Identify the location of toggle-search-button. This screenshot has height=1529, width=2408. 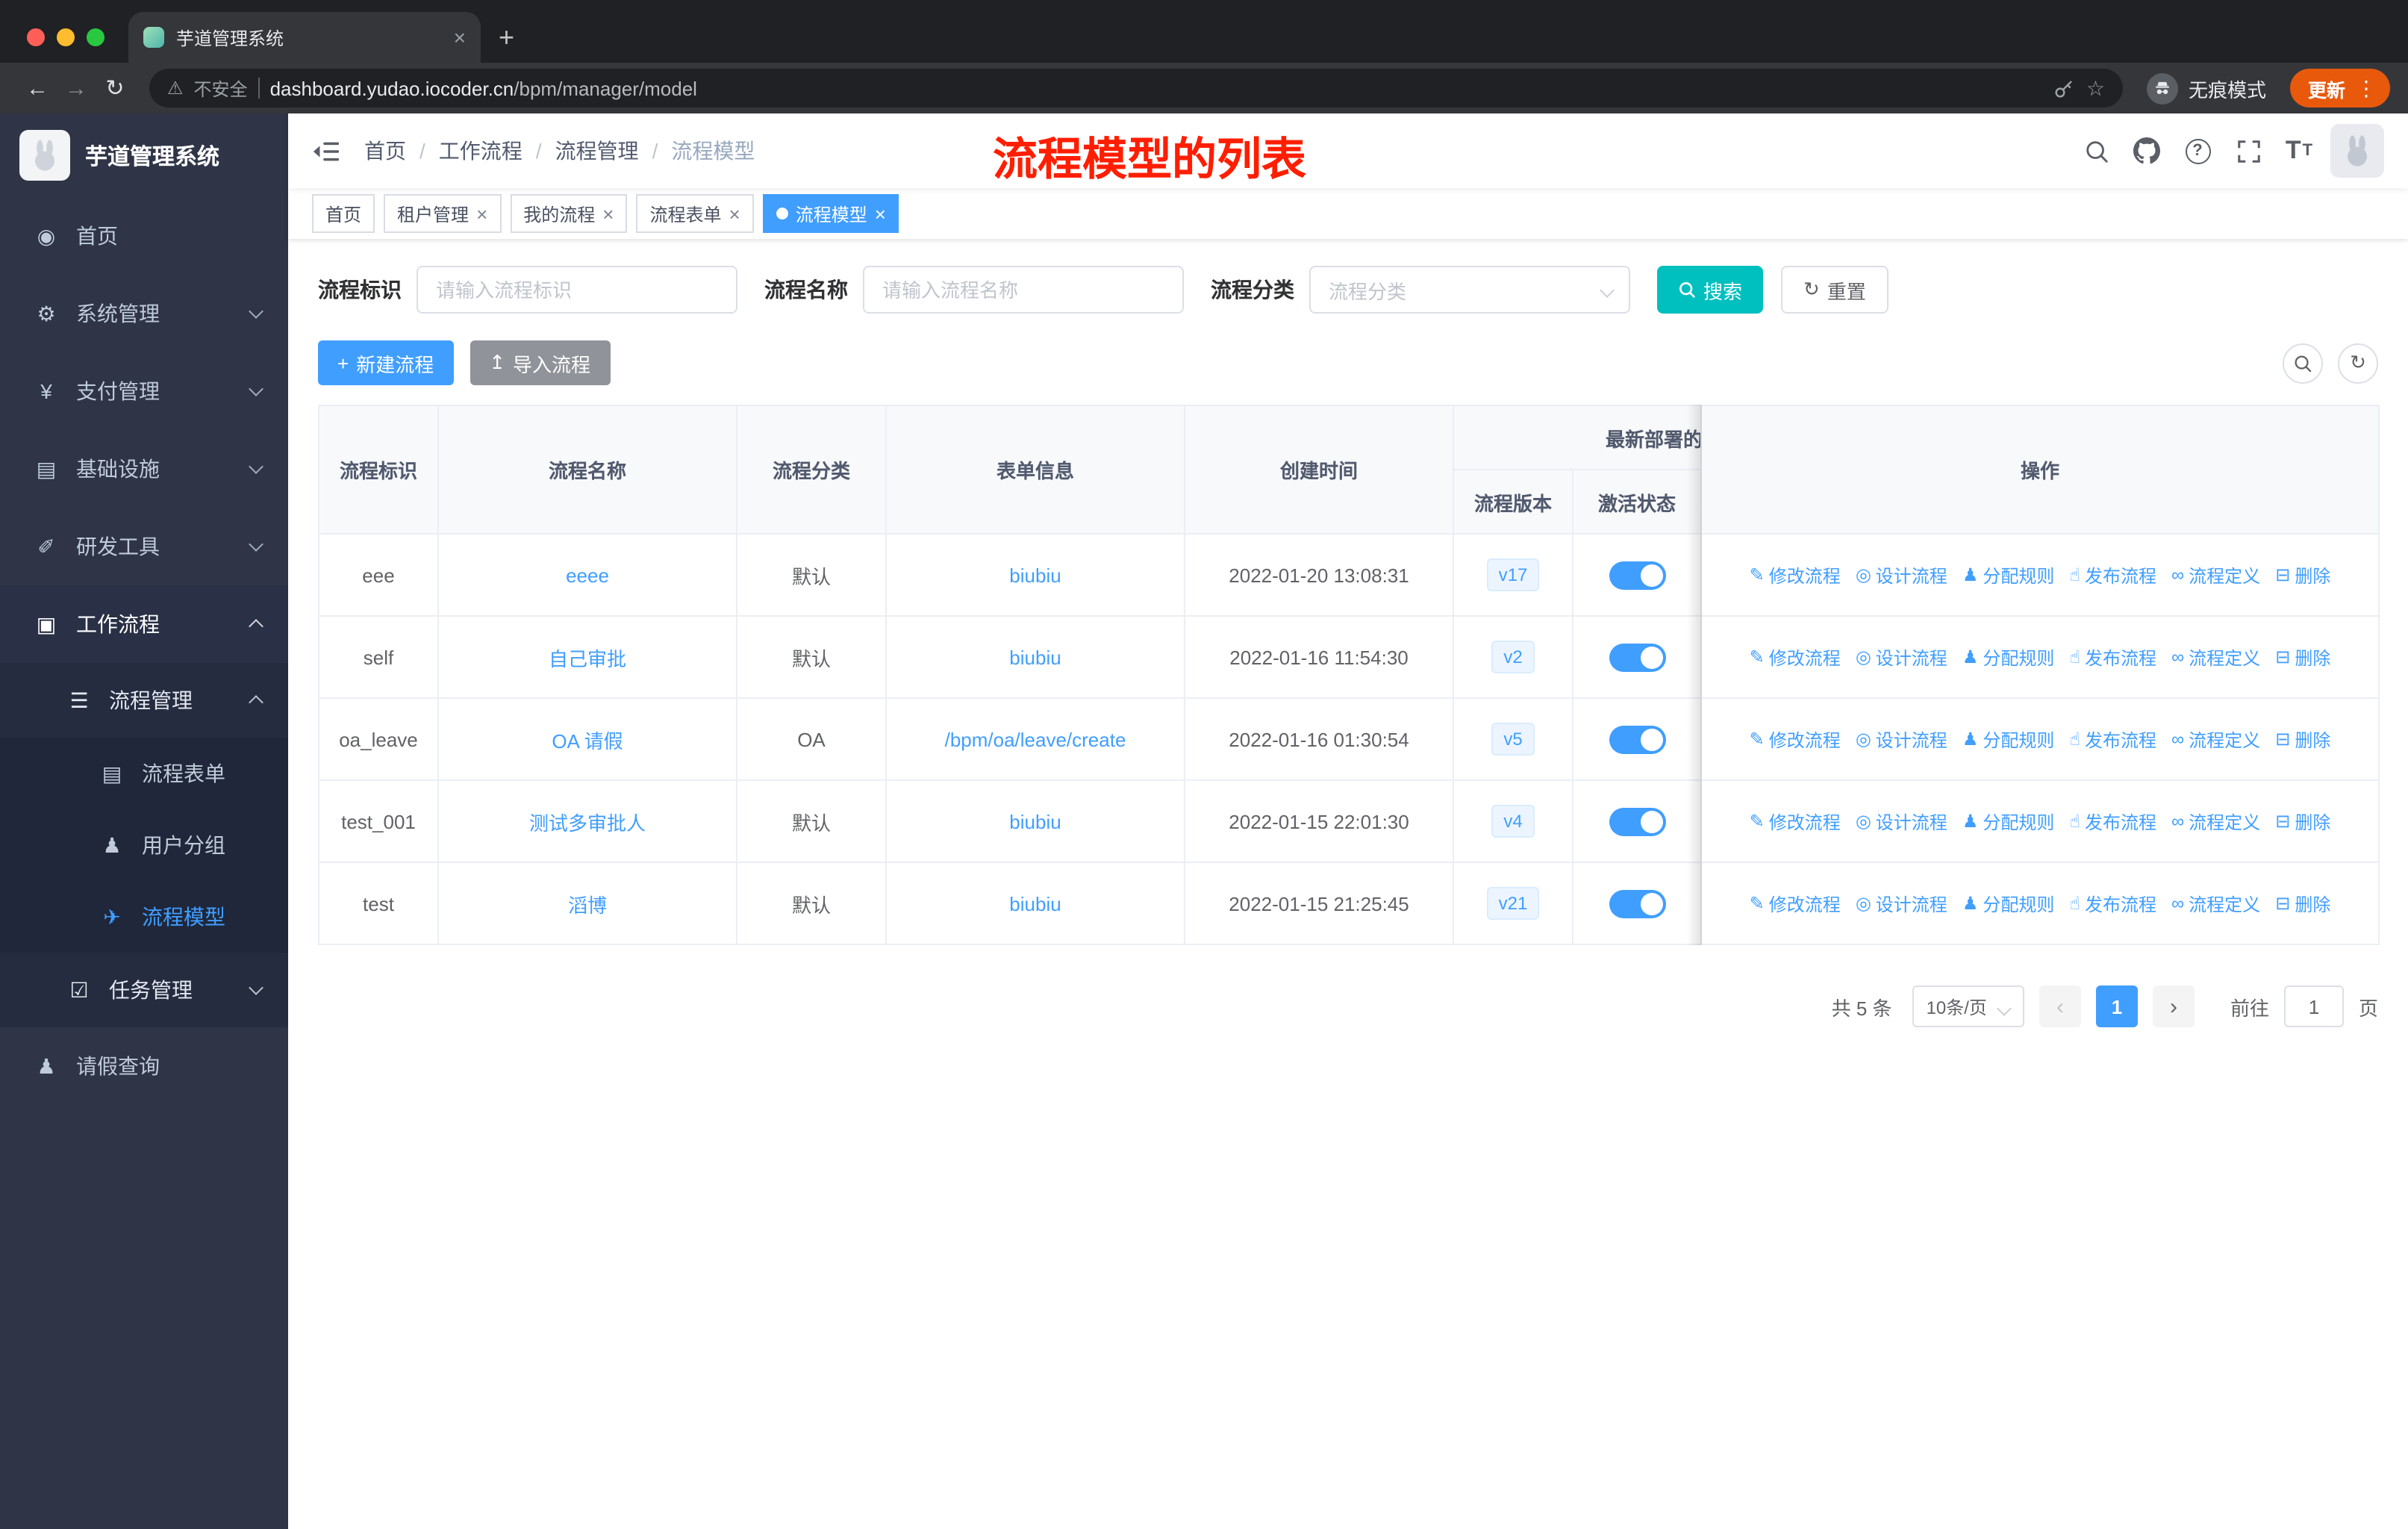
(2303, 363).